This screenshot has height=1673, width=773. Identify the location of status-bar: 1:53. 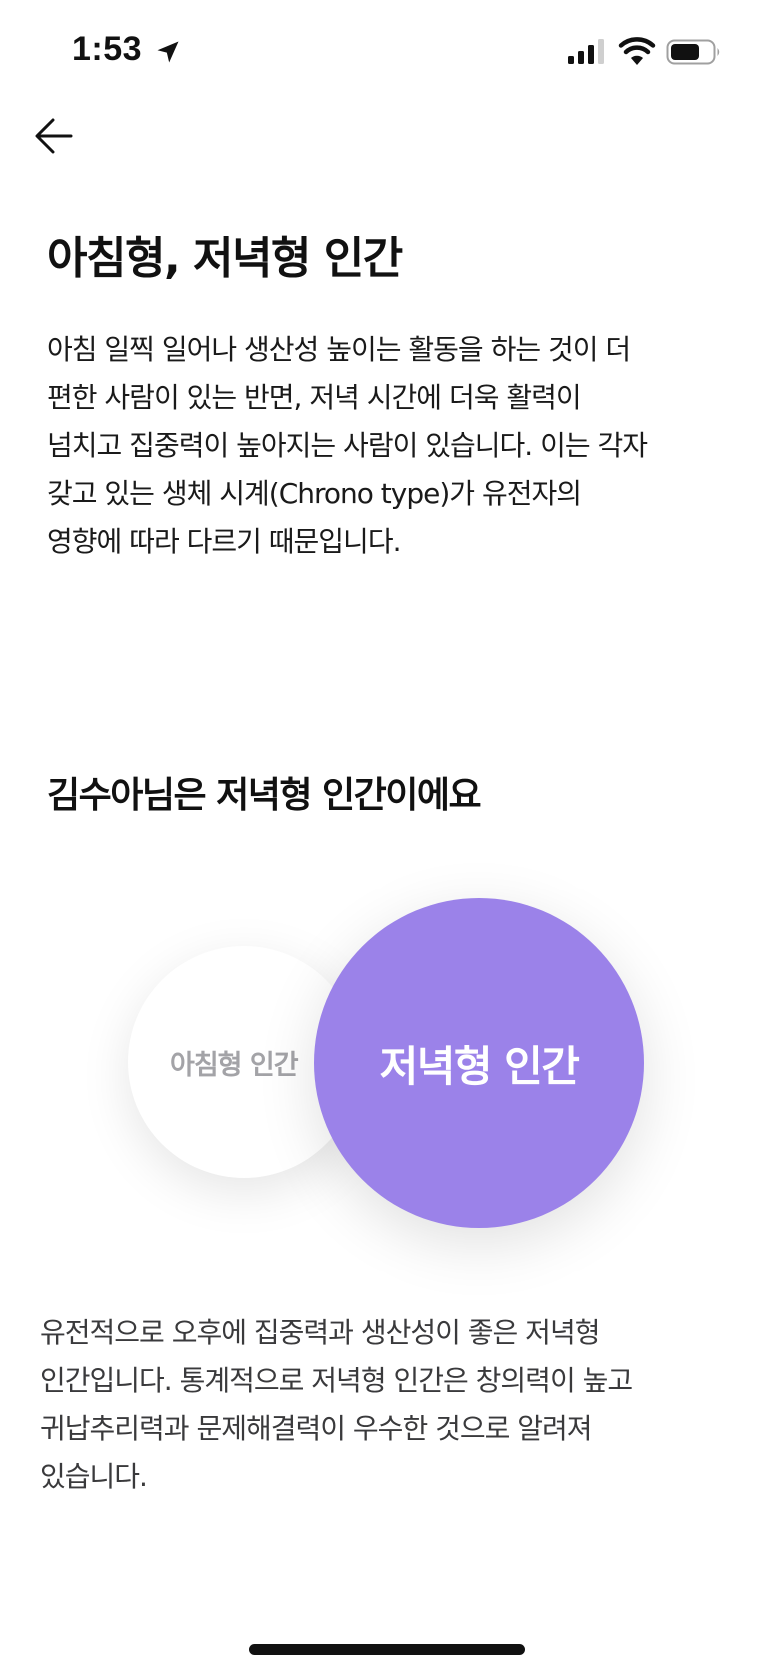
(386, 50).